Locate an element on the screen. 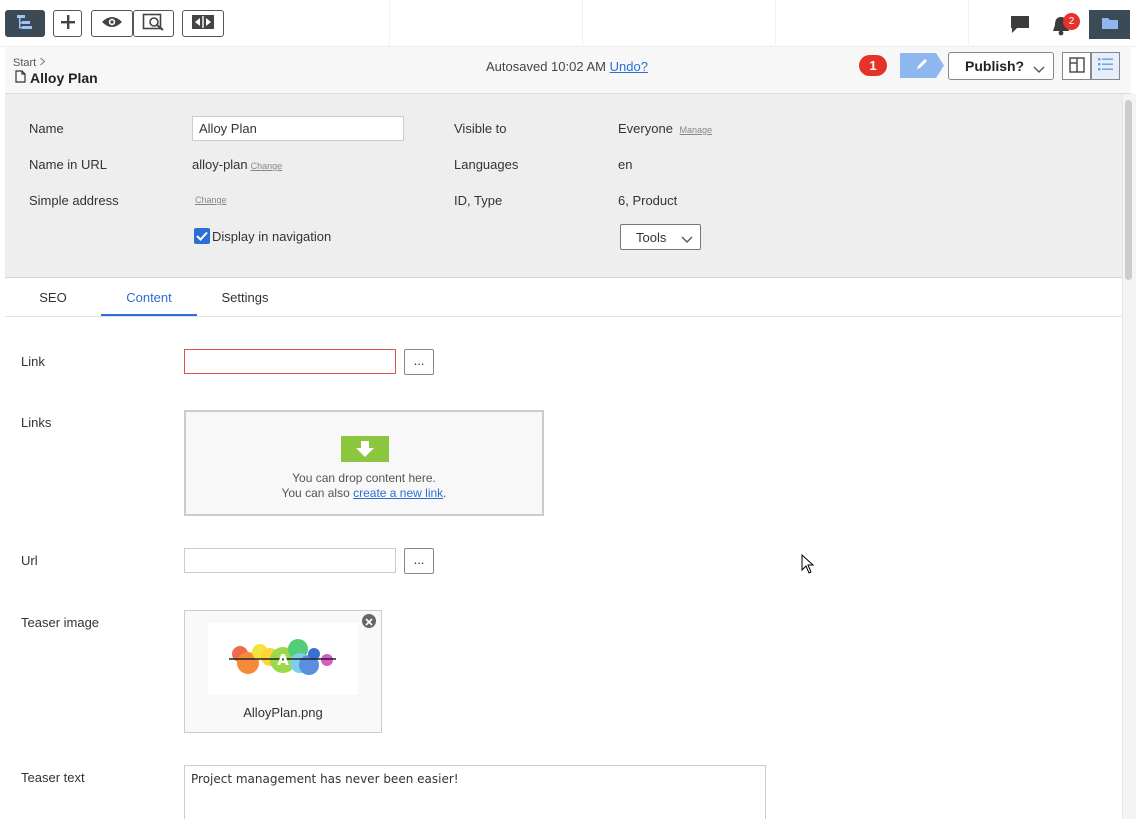 This screenshot has height=819, width=1136. pencil-icon is located at coordinates (922, 65).